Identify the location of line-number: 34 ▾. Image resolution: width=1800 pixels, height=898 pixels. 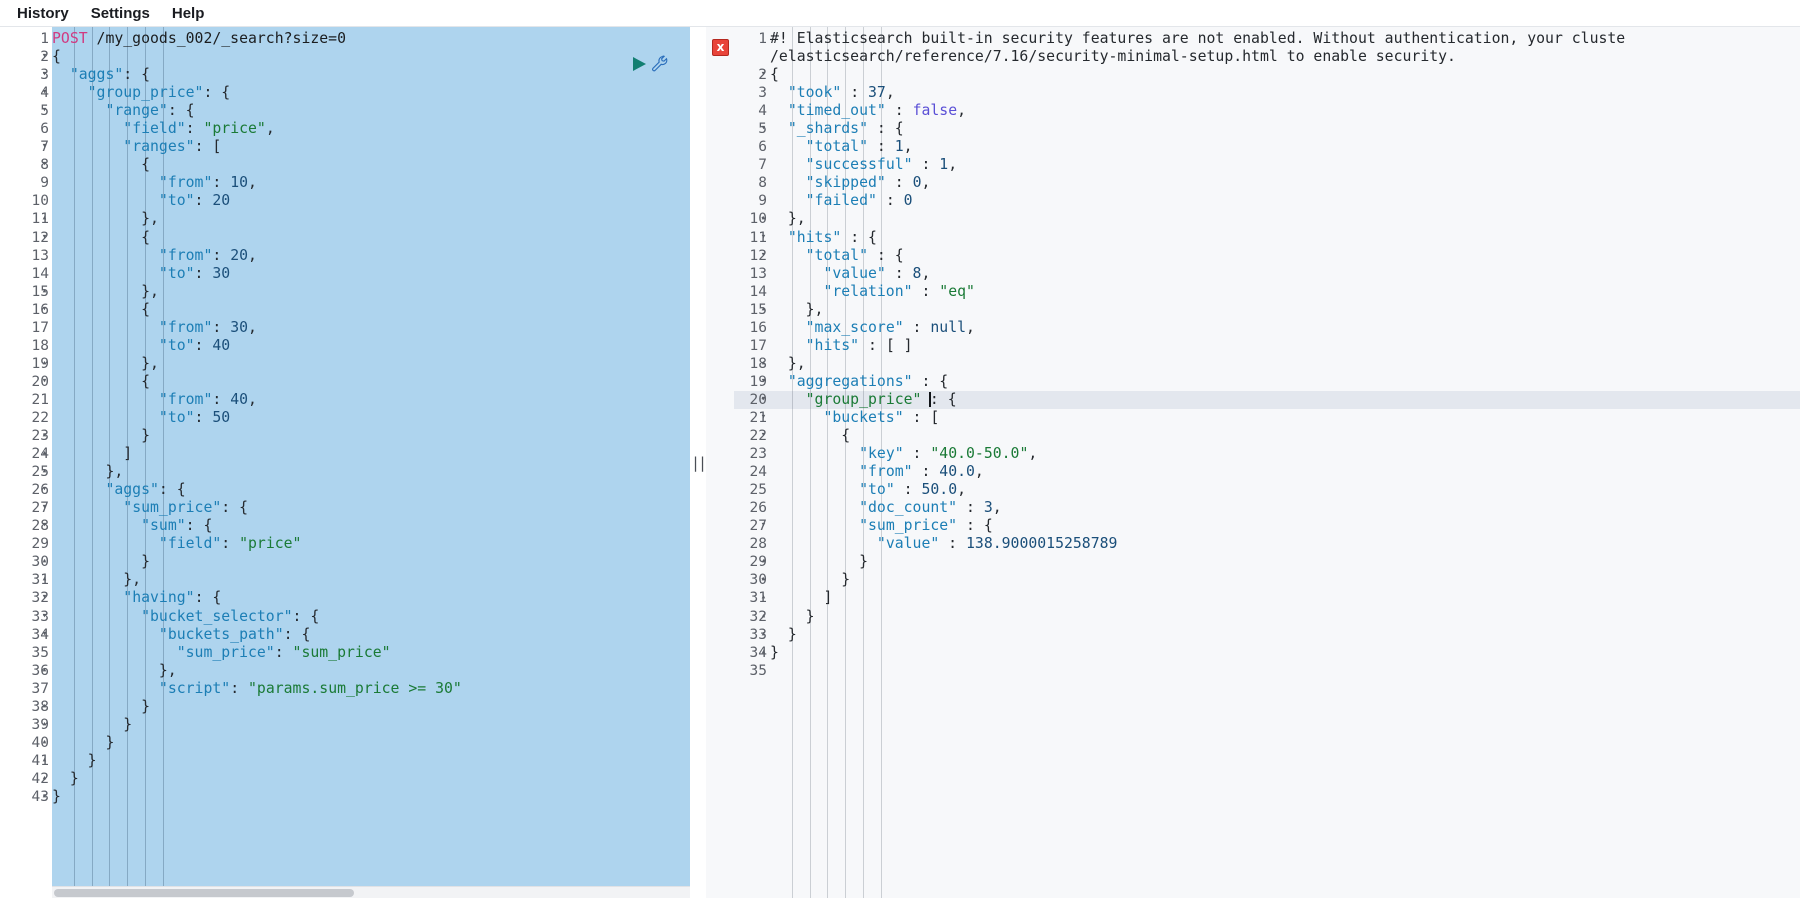
(26, 635).